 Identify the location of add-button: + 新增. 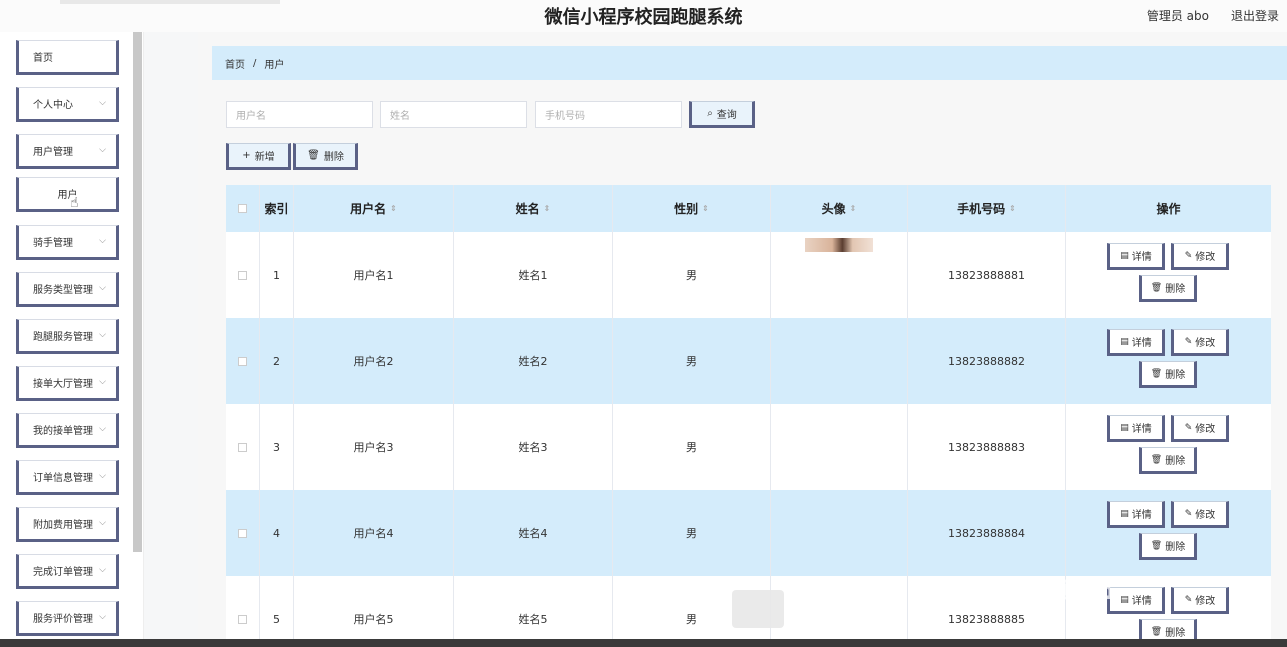
(258, 156).